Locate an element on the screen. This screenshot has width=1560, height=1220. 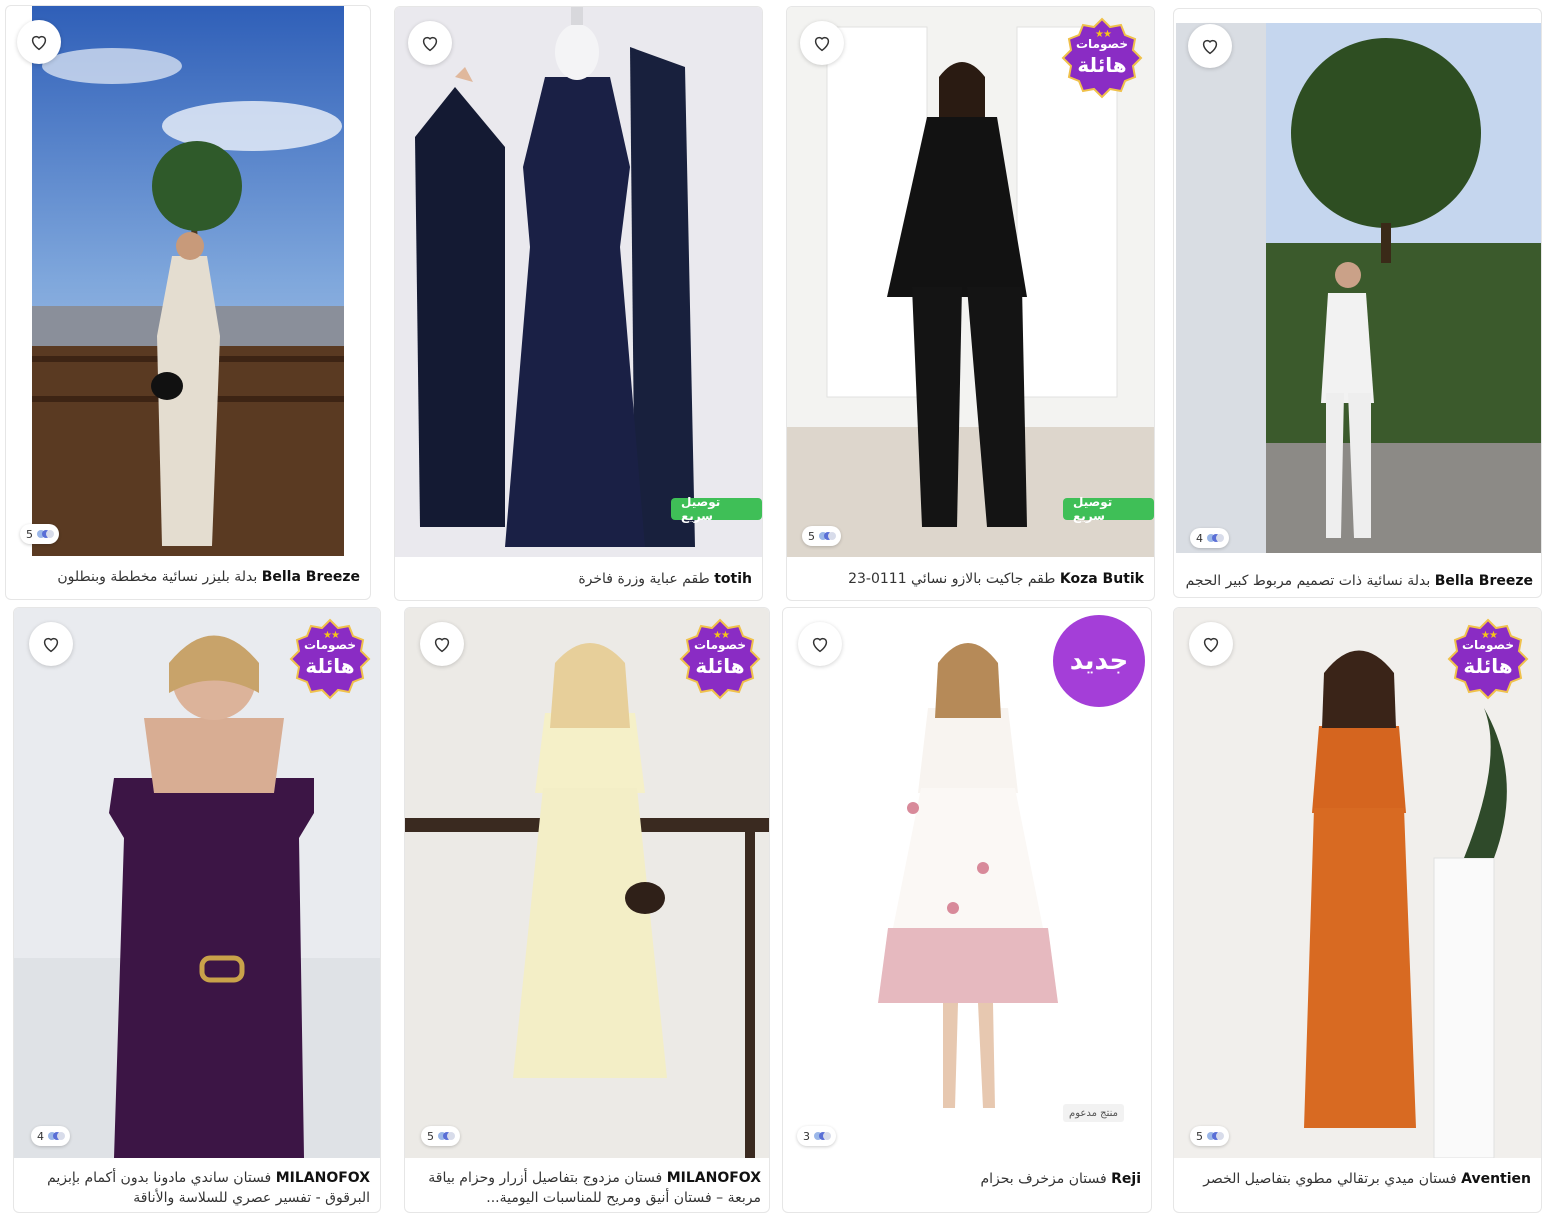
product-brand: Koza Butik is located at coordinates (1101, 579).